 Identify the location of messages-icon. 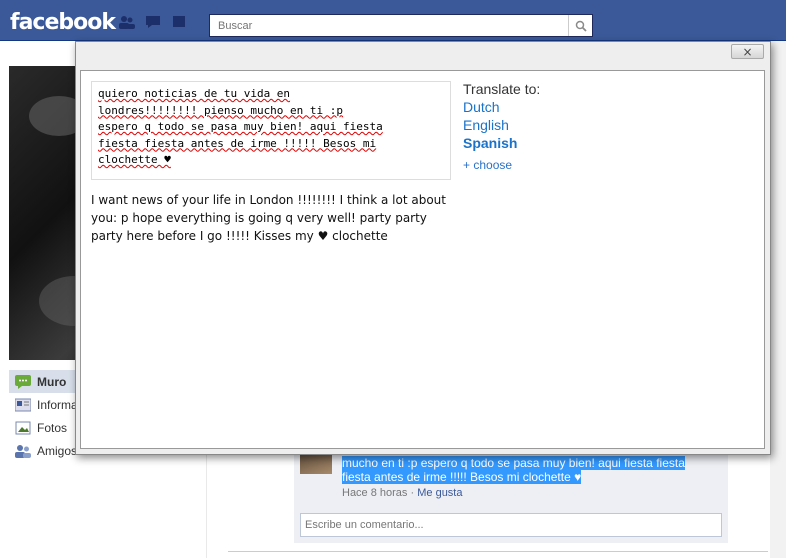
(153, 22).